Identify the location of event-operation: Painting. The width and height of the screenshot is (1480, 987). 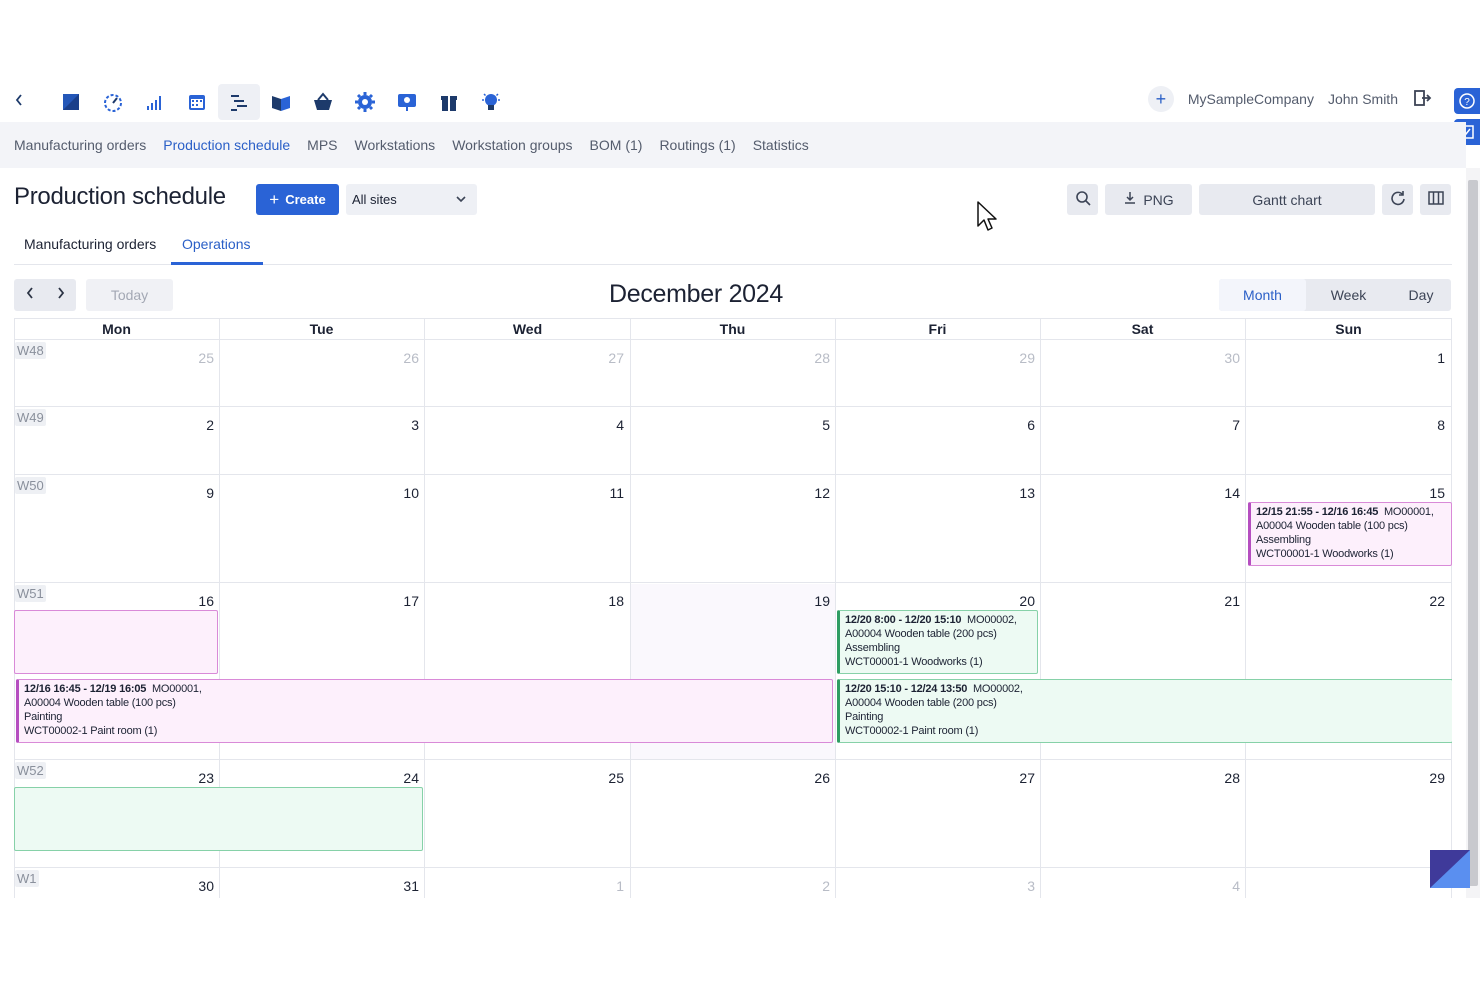
(864, 717).